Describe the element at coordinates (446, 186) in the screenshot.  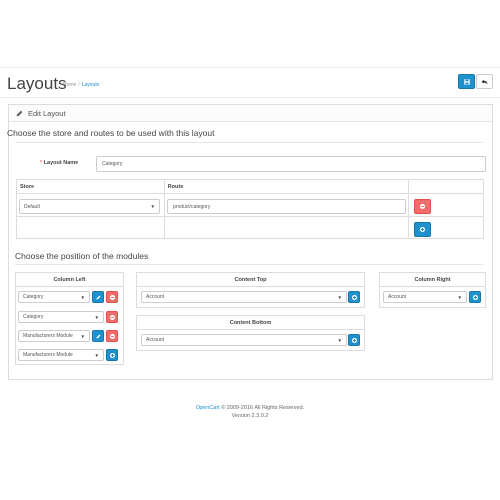
I see `action-column-header` at that location.